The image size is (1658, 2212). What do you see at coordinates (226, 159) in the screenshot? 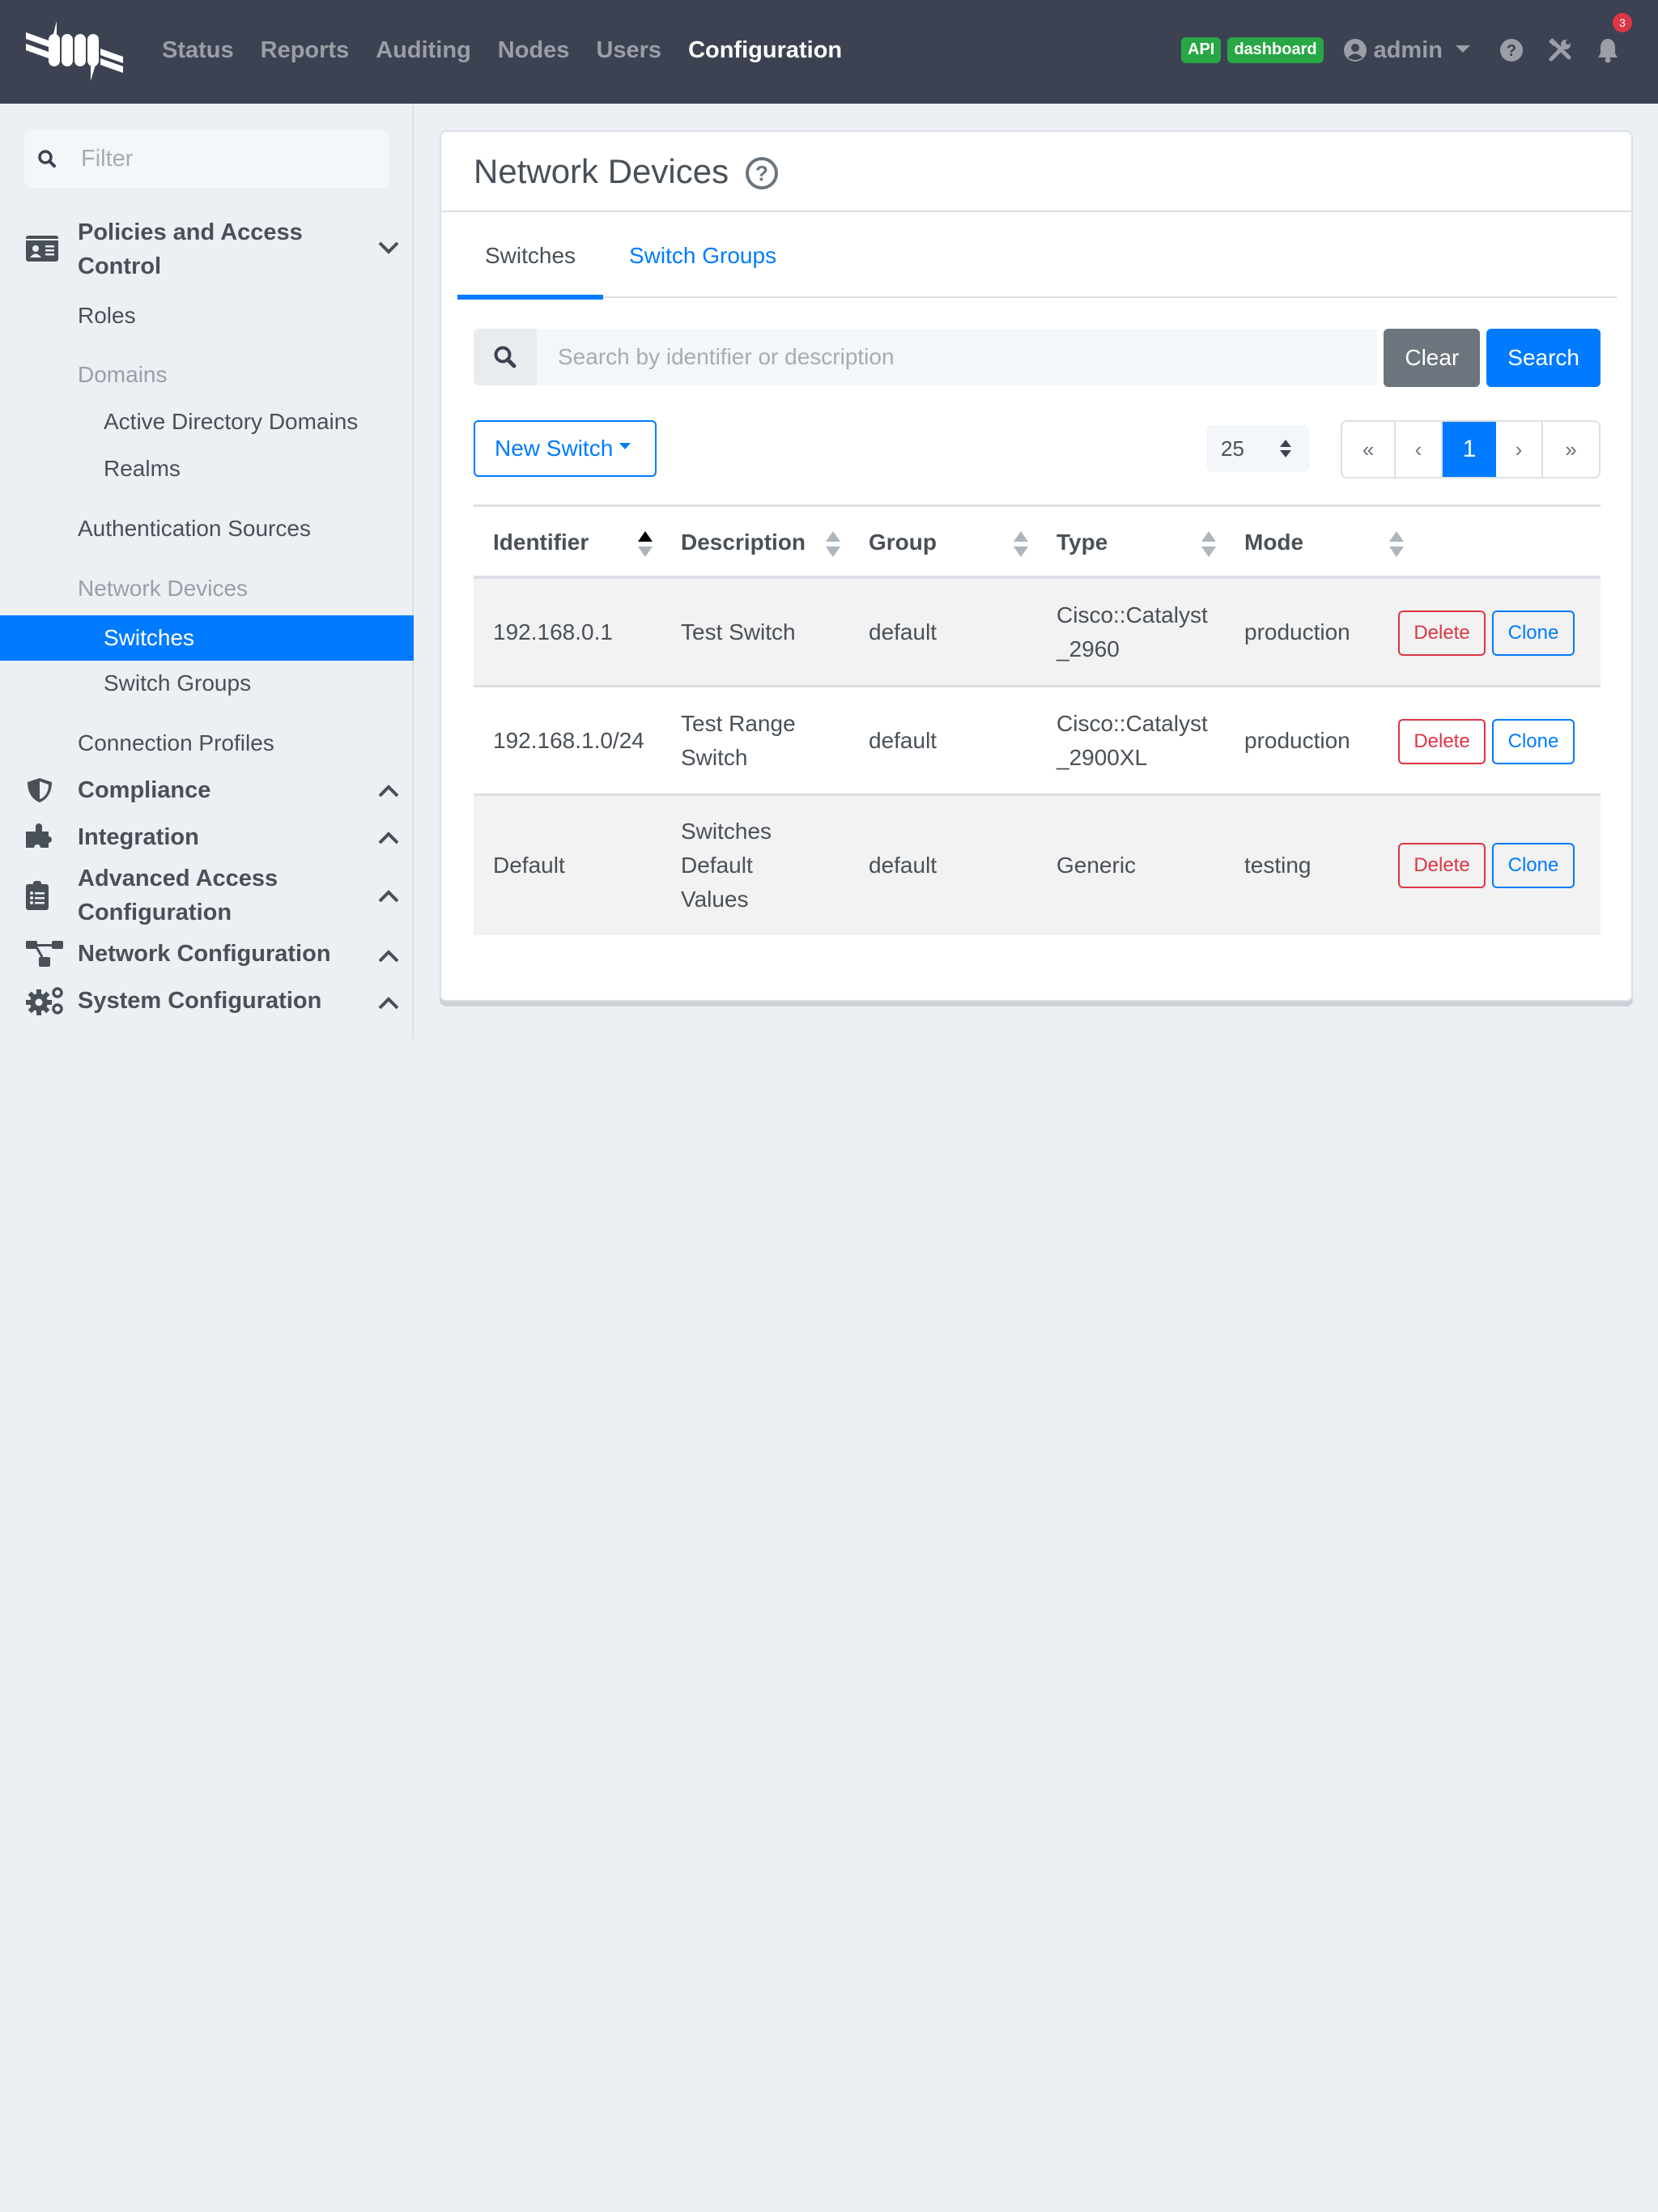
I see `sidebar-filter-input` at bounding box center [226, 159].